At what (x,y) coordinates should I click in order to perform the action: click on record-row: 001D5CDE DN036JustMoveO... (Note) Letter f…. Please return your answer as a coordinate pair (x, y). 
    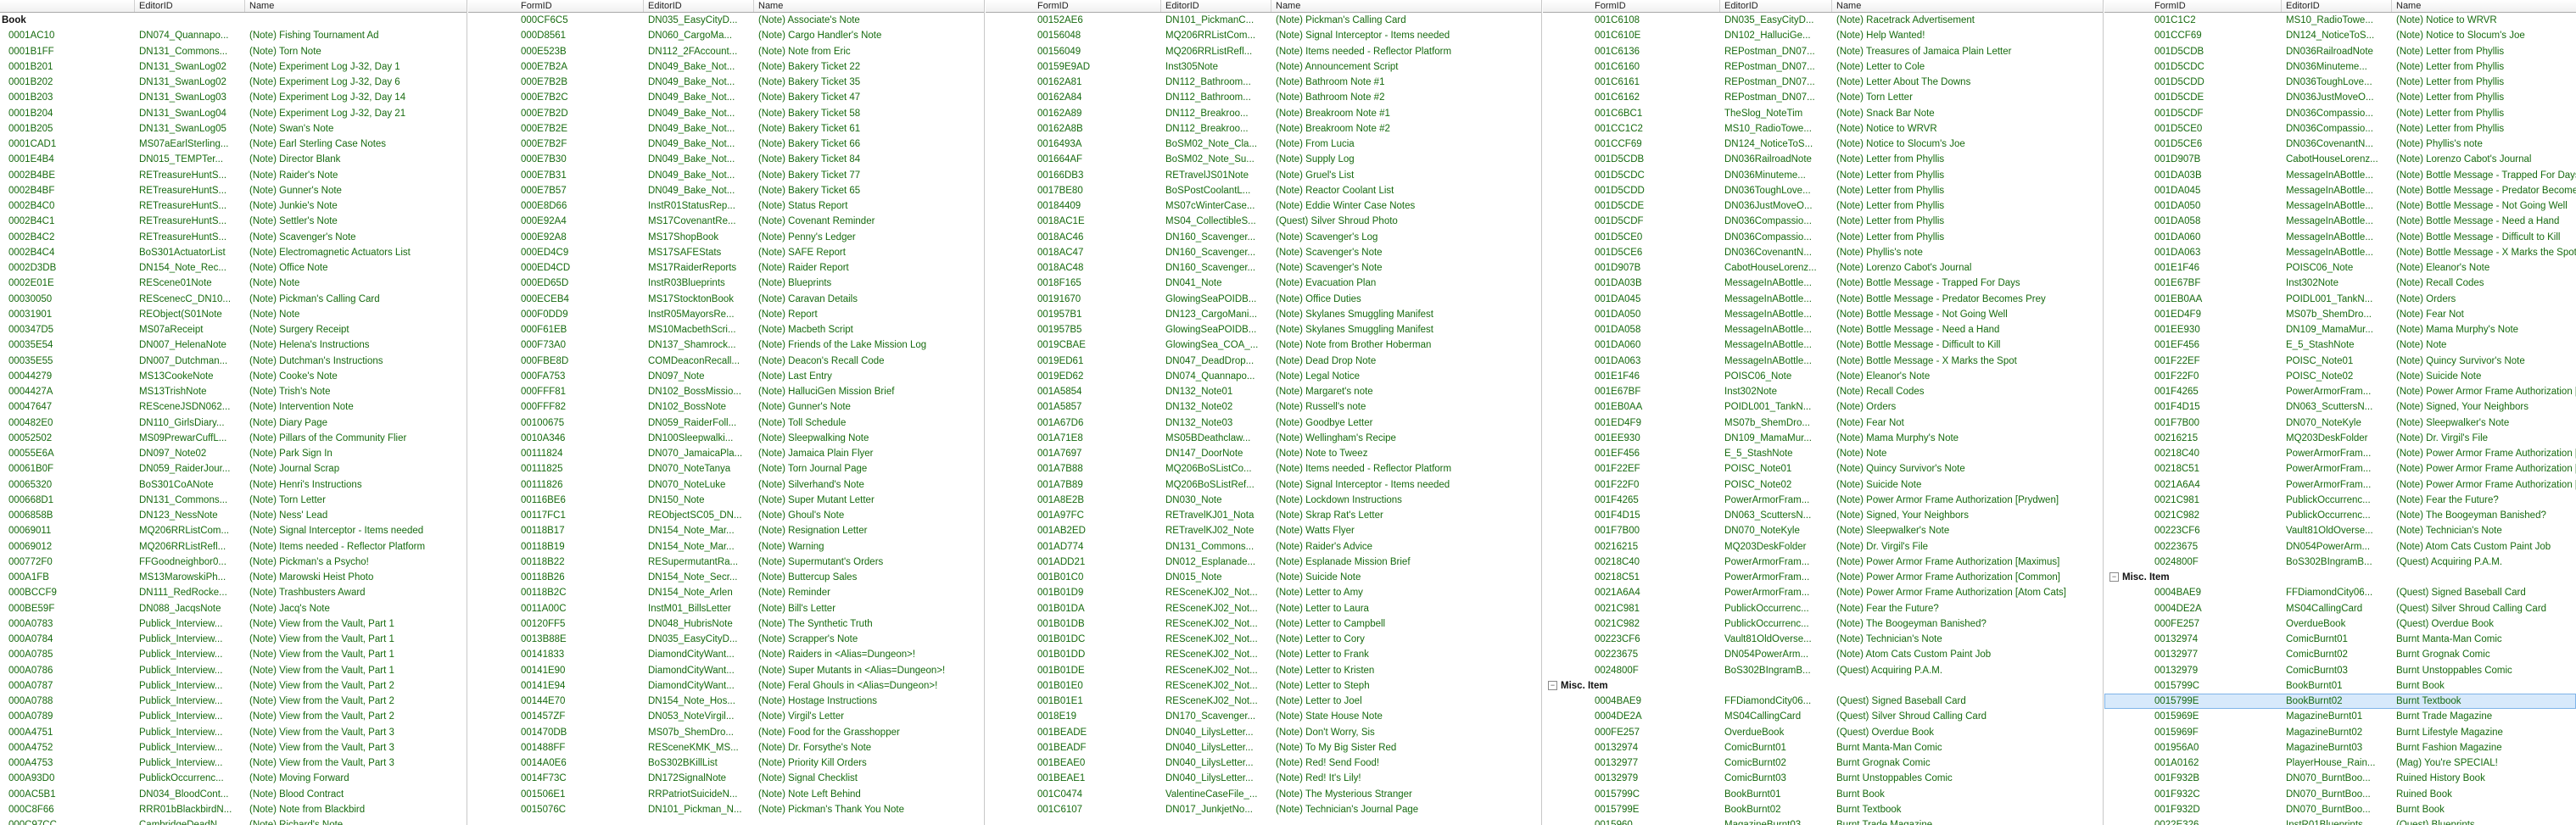
    Looking at the image, I should click on (1823, 206).